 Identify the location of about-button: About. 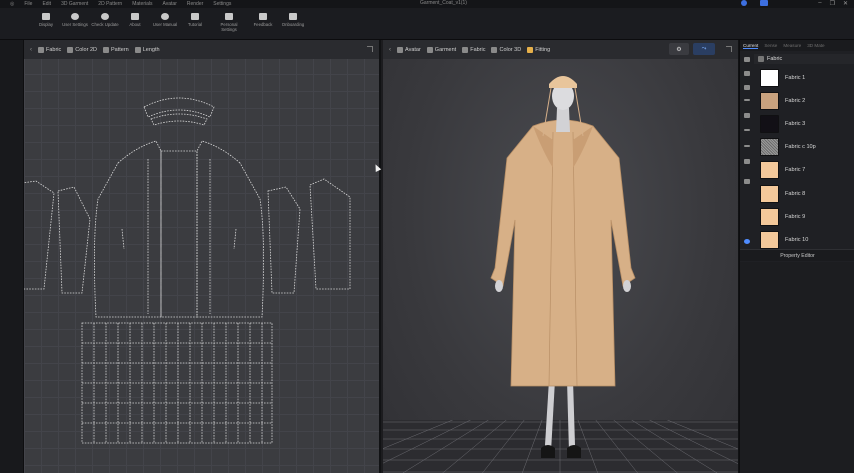
(135, 20).